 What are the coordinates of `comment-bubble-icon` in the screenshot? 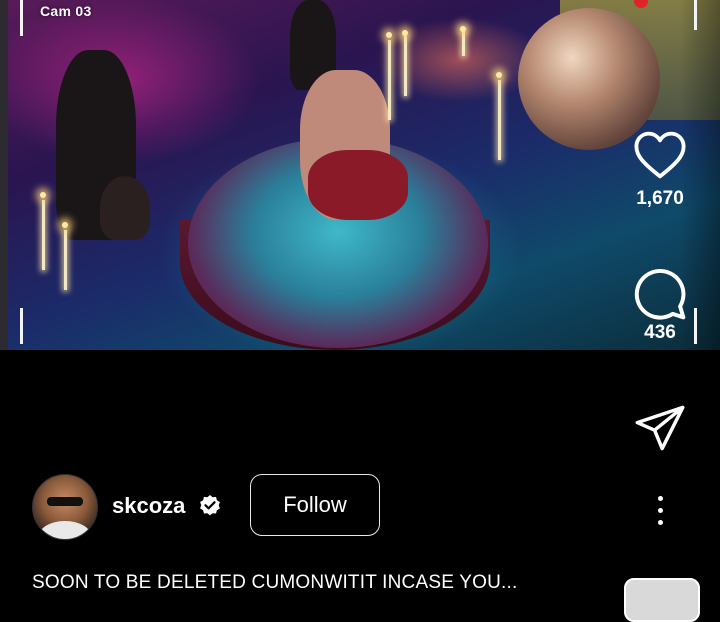 It's located at (660, 294).